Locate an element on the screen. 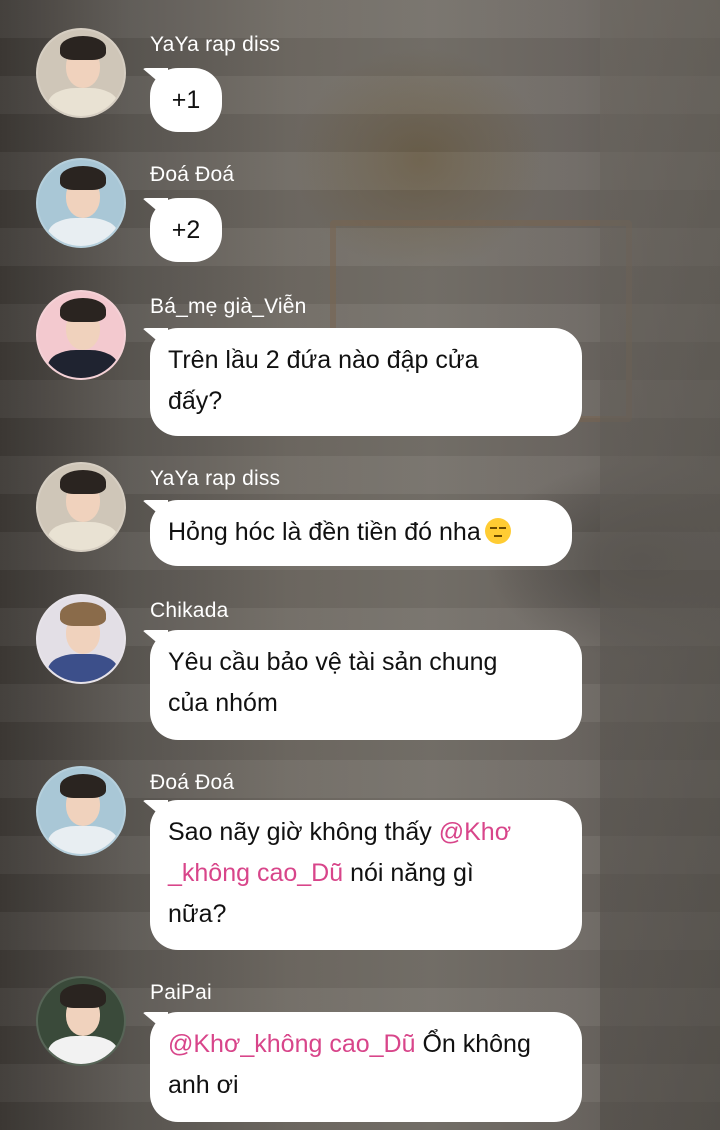 The width and height of the screenshot is (720, 1130). message-text: Trên lầu 2 đứa nào đập cửa is located at coordinates (323, 360).